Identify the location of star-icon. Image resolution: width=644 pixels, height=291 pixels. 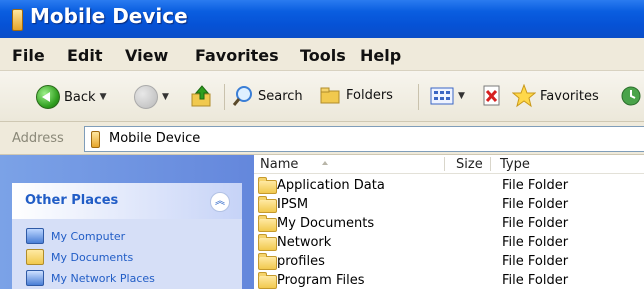
(524, 96).